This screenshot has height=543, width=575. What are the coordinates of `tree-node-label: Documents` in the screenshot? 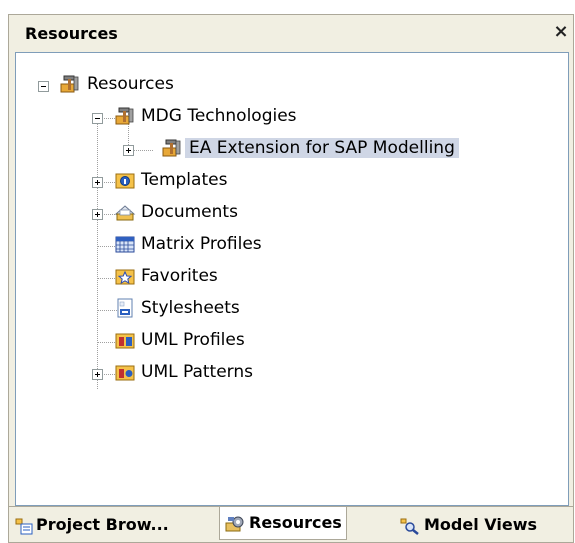 It's located at (189, 212).